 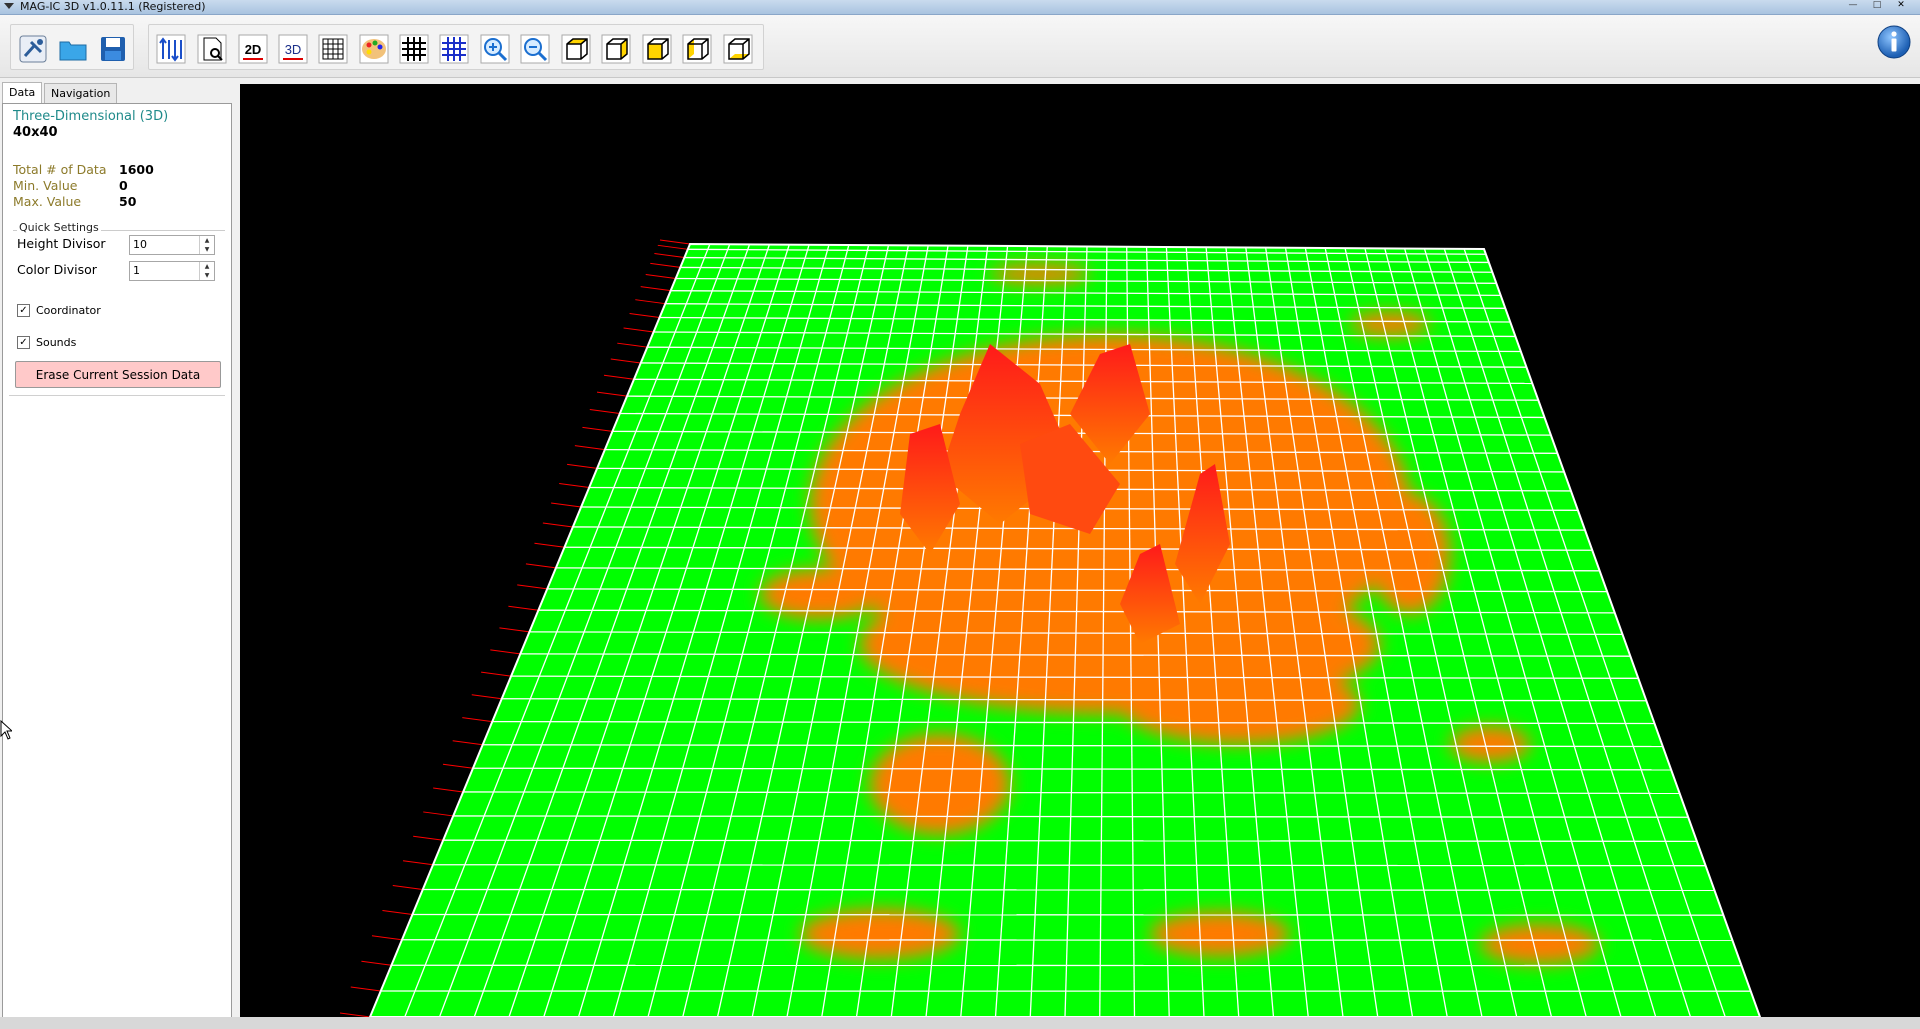 What do you see at coordinates (166, 270) in the screenshot?
I see `color-divisor-input` at bounding box center [166, 270].